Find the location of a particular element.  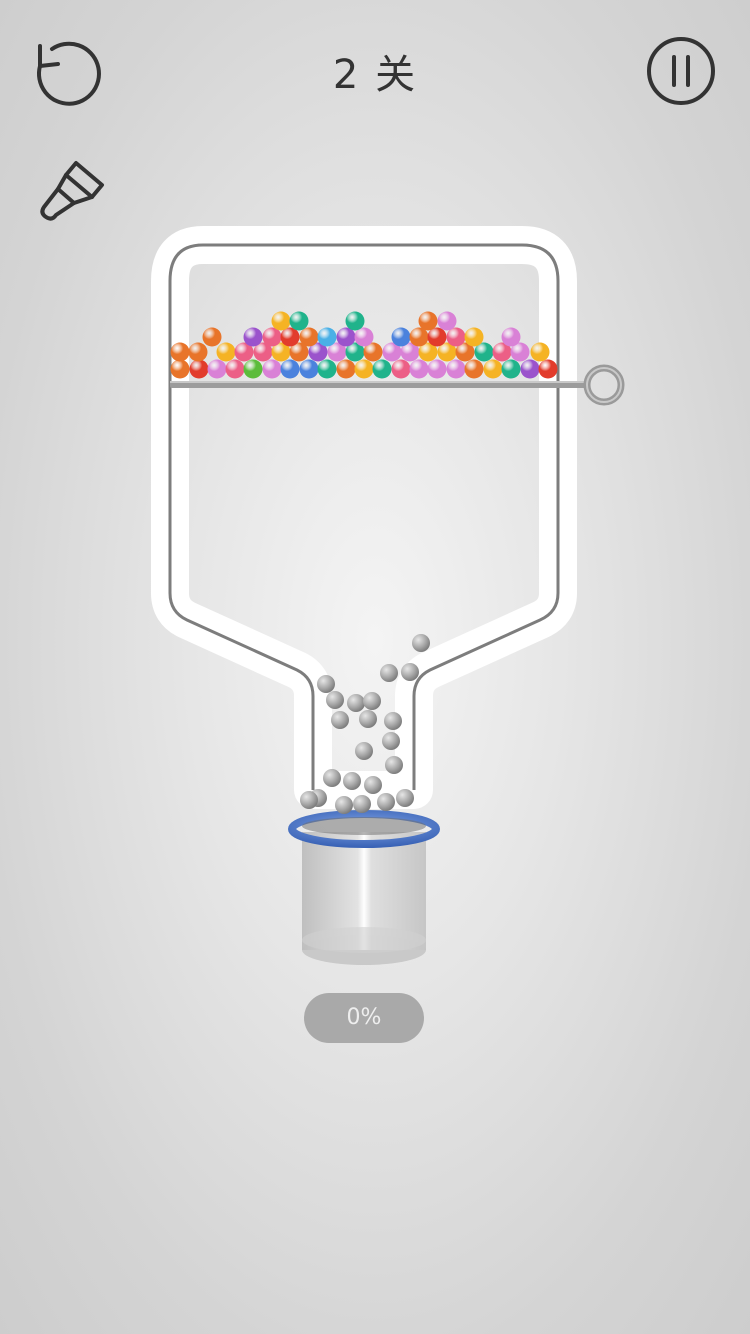

colored-balls is located at coordinates (364, 345).